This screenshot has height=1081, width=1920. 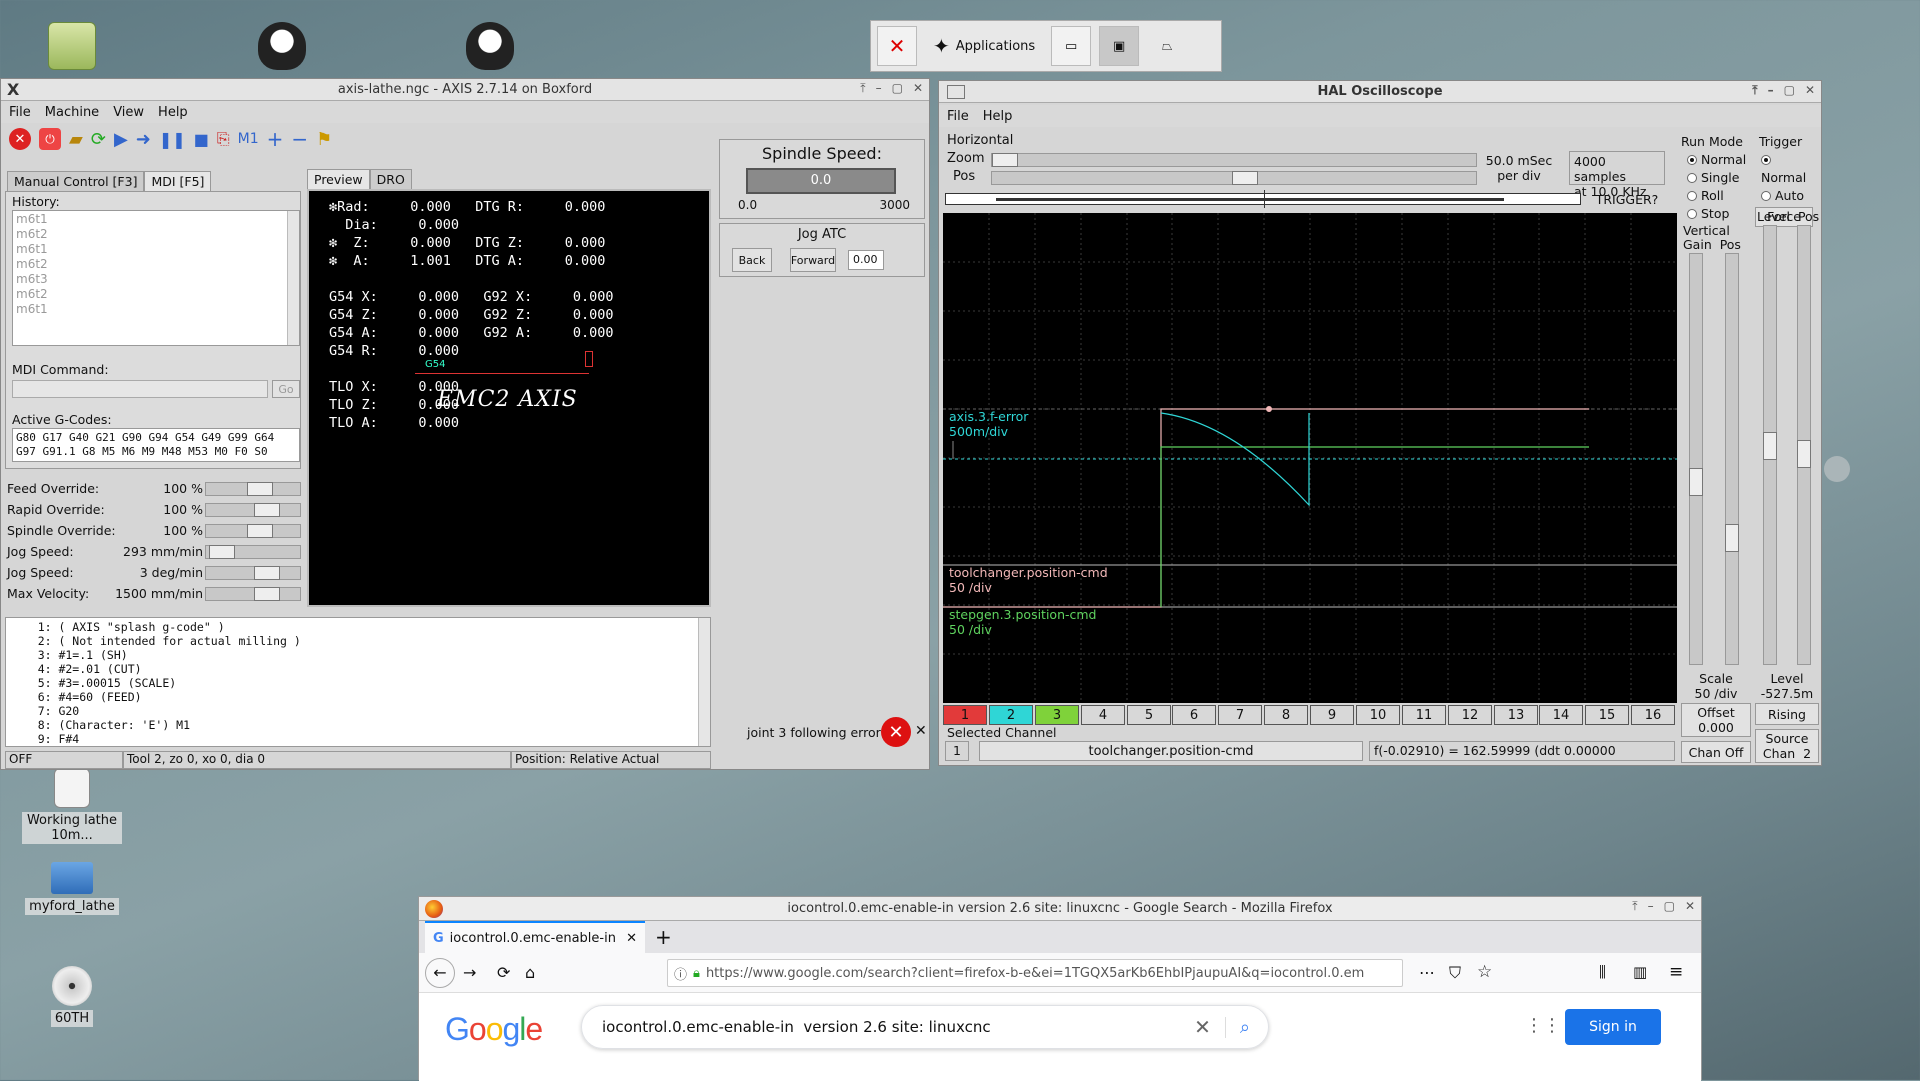 I want to click on channel-button-7: 7, so click(x=1240, y=715).